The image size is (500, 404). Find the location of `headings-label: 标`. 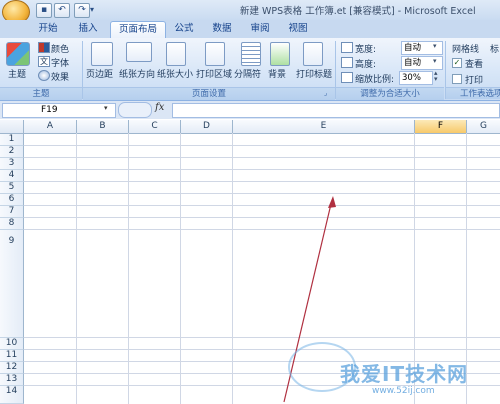

headings-label: 标 is located at coordinates (495, 50).